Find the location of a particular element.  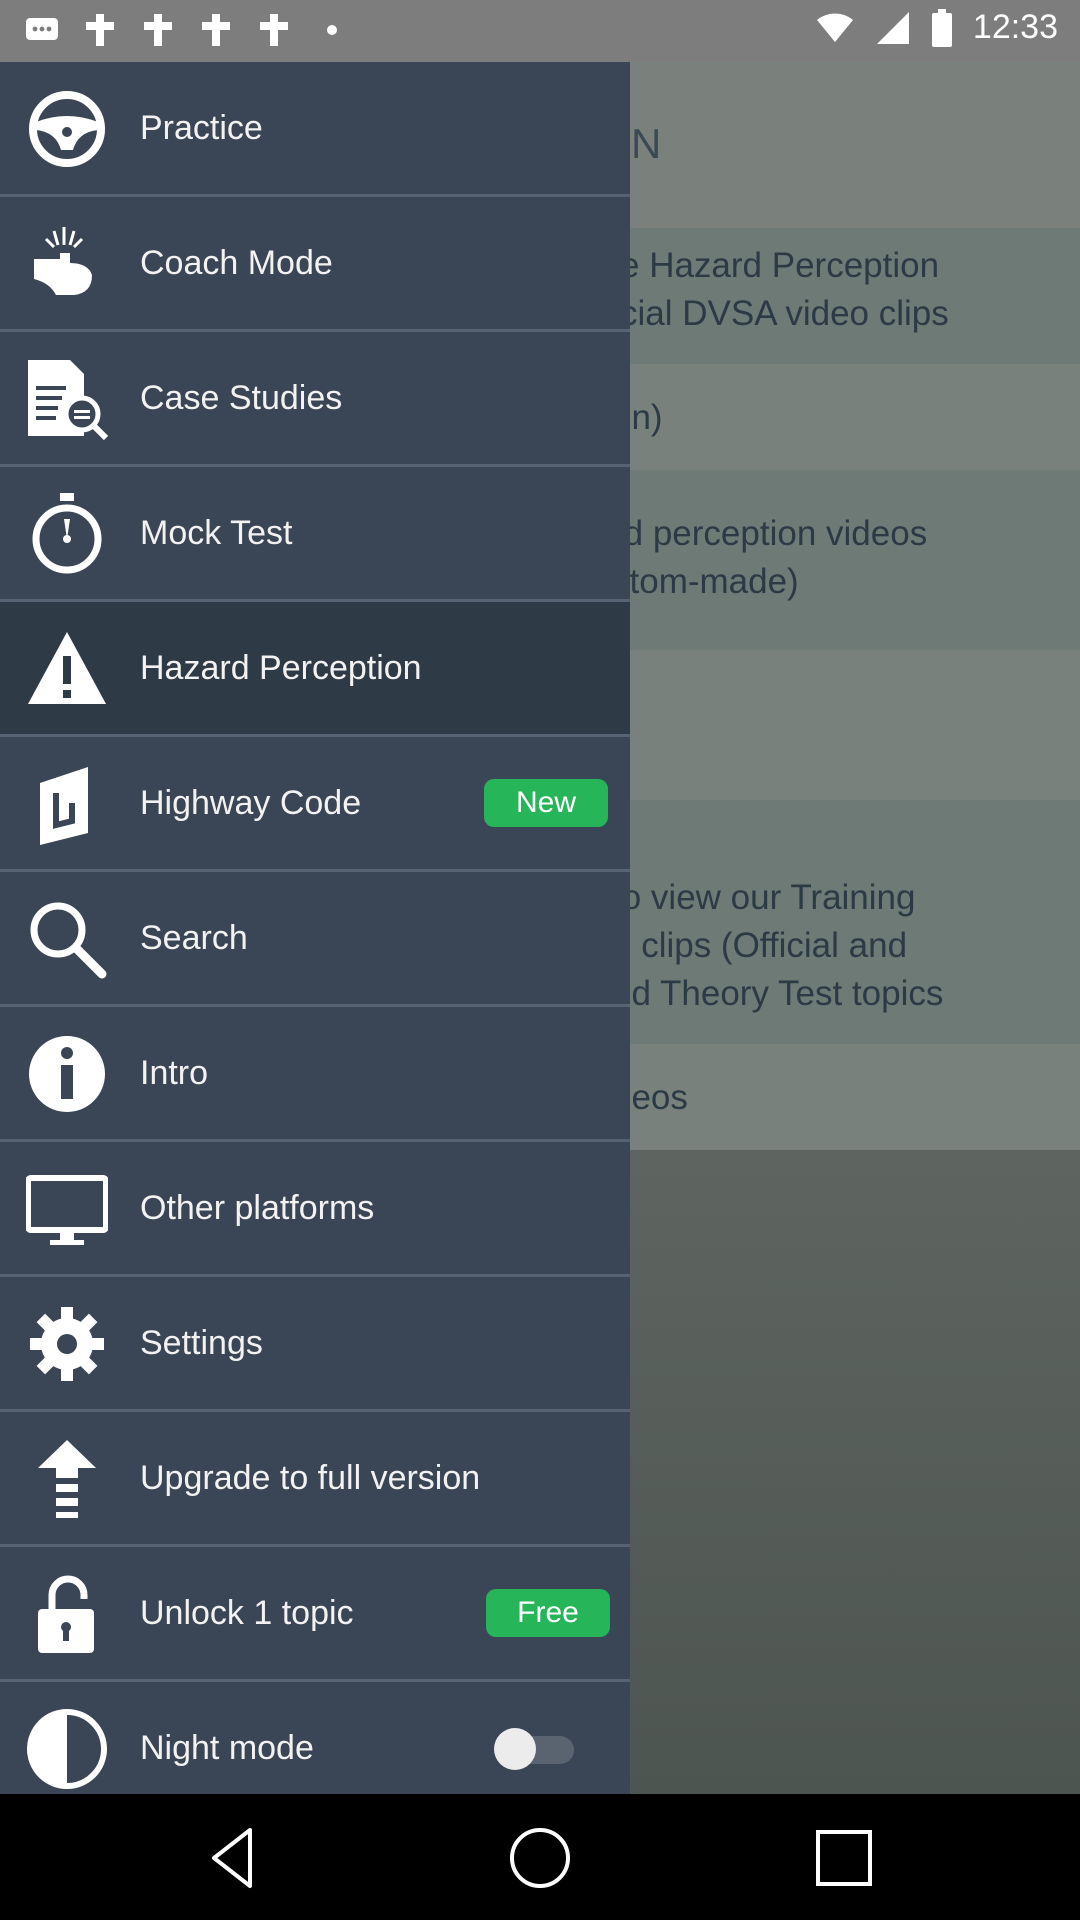

drawer-item-coach-mode: Coach Mode is located at coordinates (315, 264).